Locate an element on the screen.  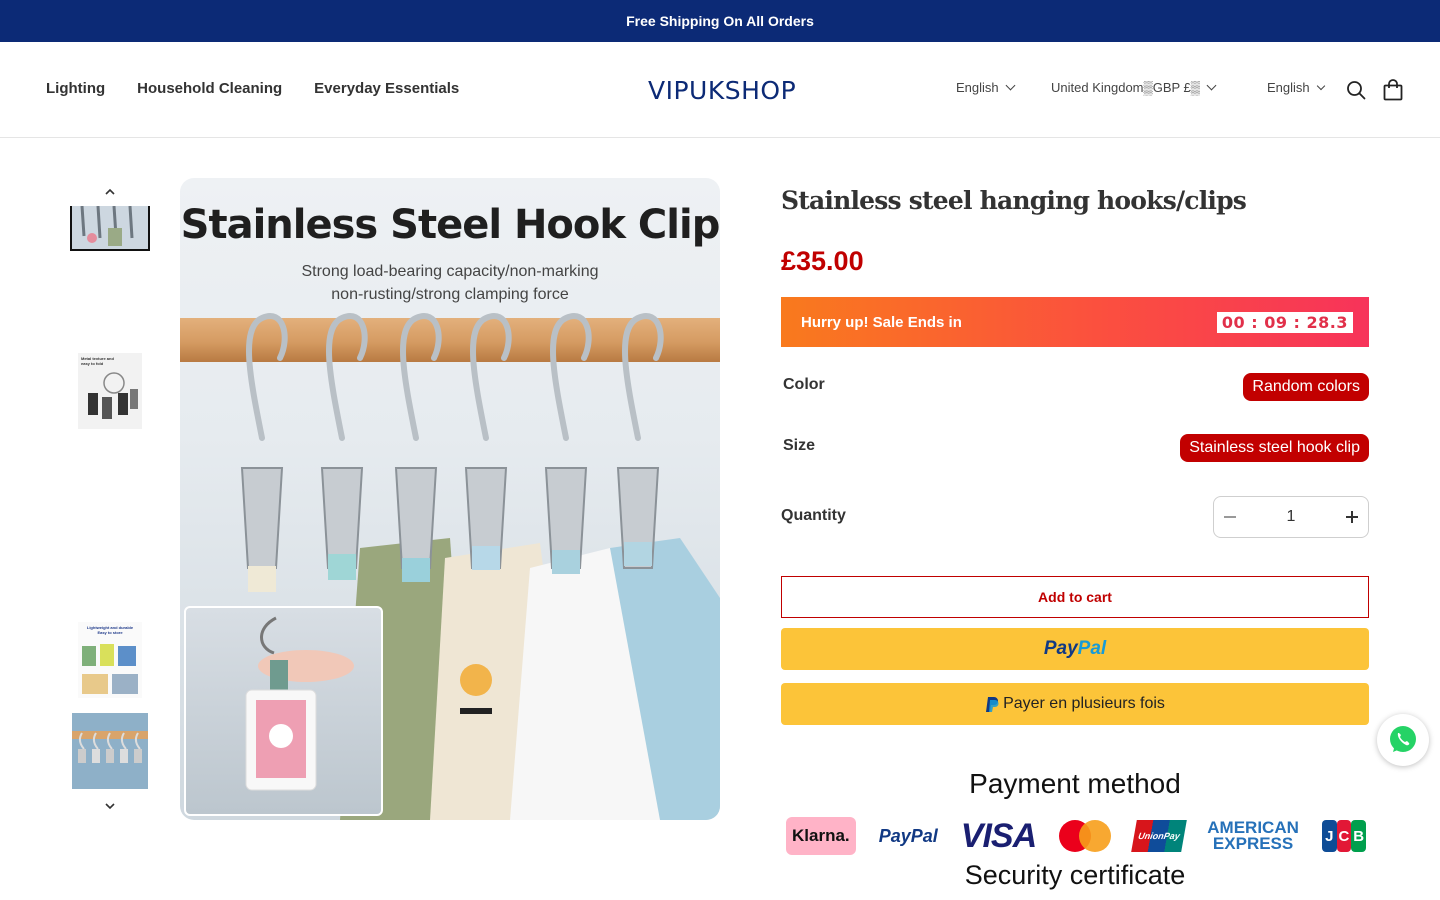
announcement-bar: Free Shipping On All Orders is located at coordinates (720, 21).